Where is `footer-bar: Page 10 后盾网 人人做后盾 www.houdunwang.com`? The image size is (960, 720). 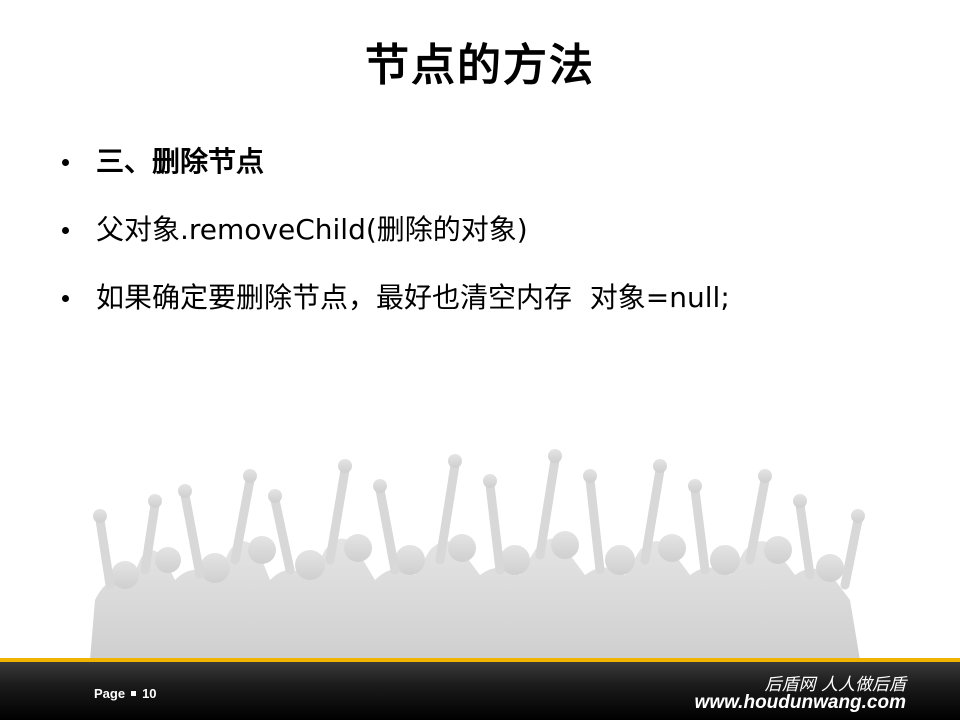
footer-bar: Page 10 后盾网 人人做后盾 www.houdunwang.com is located at coordinates (480, 689).